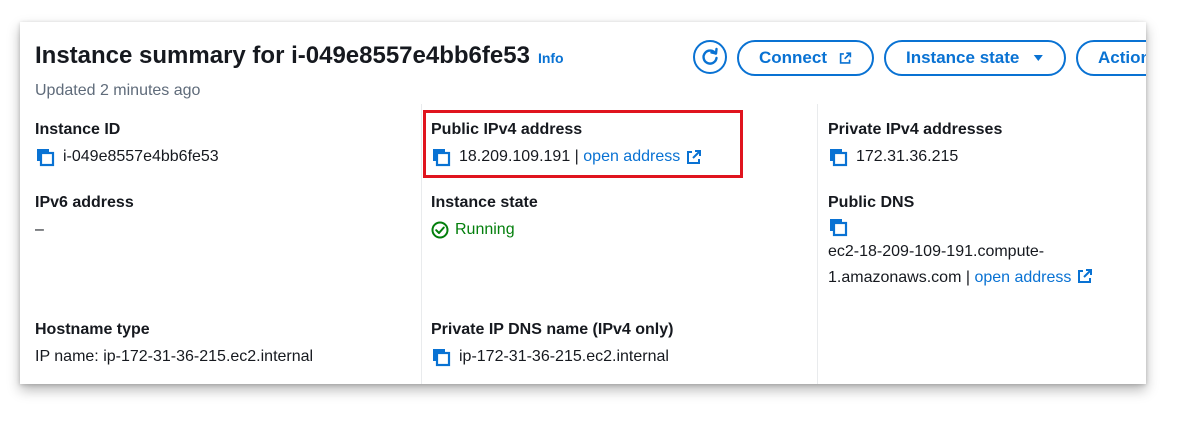 This screenshot has width=1188, height=426. Describe the element at coordinates (484, 202) in the screenshot. I see `instance-state-field-label: Instance state` at that location.